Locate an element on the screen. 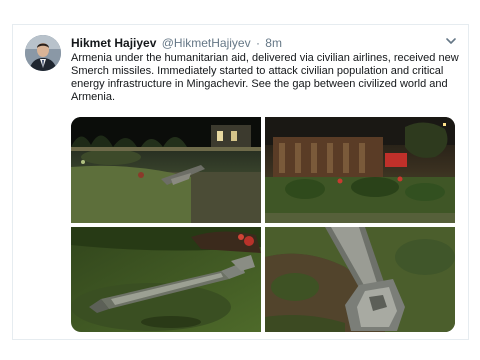  author-name: Hikmet Hajiyev is located at coordinates (113, 43).